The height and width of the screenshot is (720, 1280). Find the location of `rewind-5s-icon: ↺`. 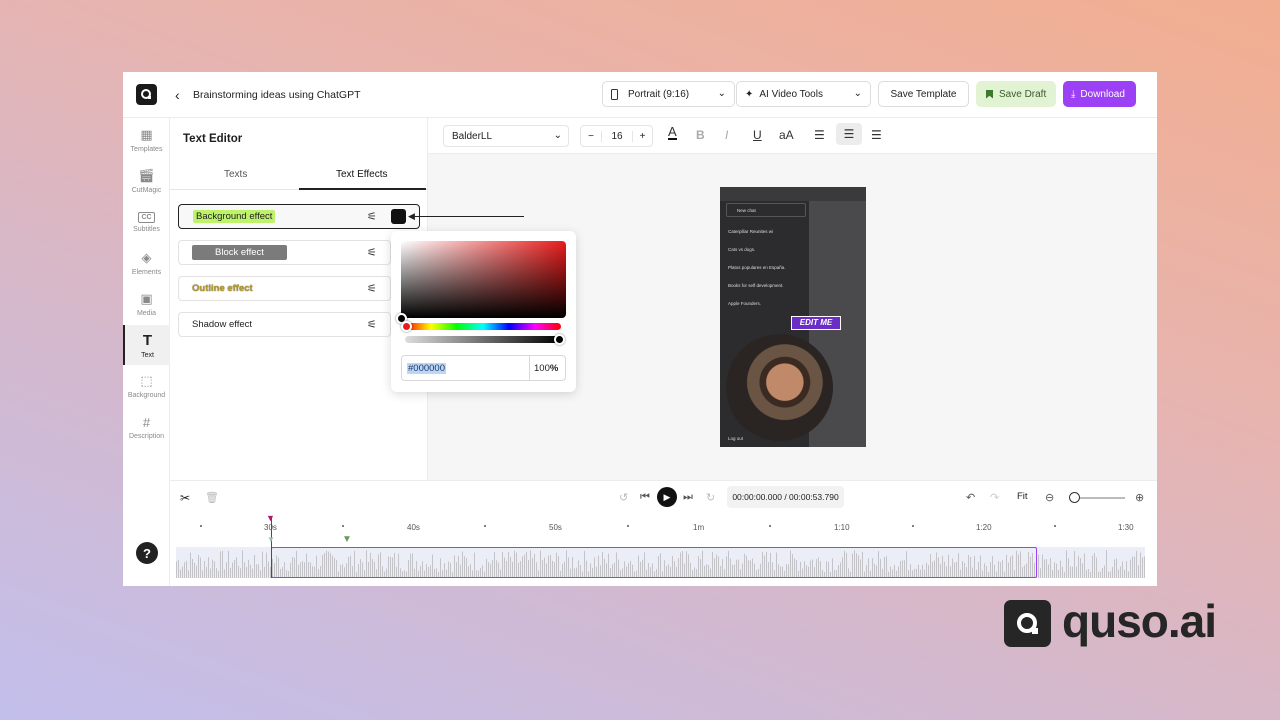

rewind-5s-icon: ↺ is located at coordinates (623, 497).